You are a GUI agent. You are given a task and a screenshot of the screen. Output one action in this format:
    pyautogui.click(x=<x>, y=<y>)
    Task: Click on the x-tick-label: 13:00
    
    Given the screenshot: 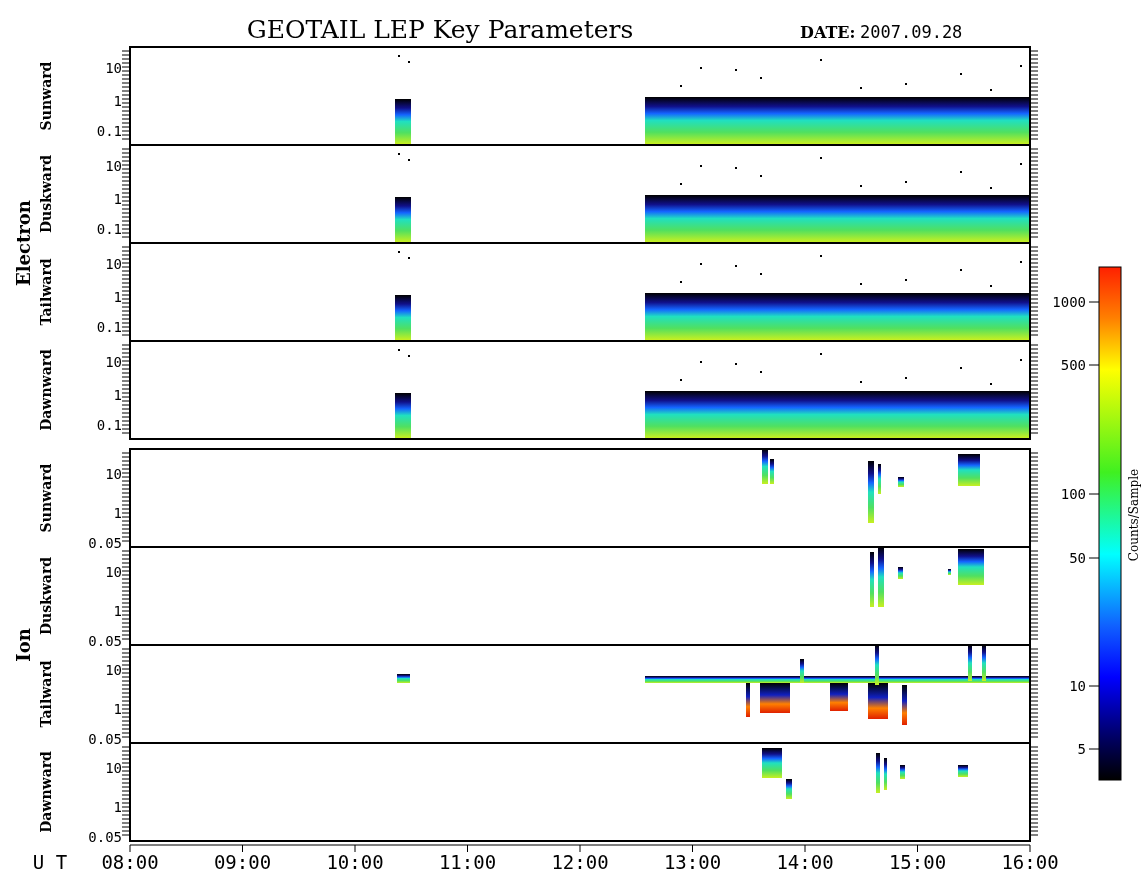 What is the action you would take?
    pyautogui.click(x=692, y=862)
    